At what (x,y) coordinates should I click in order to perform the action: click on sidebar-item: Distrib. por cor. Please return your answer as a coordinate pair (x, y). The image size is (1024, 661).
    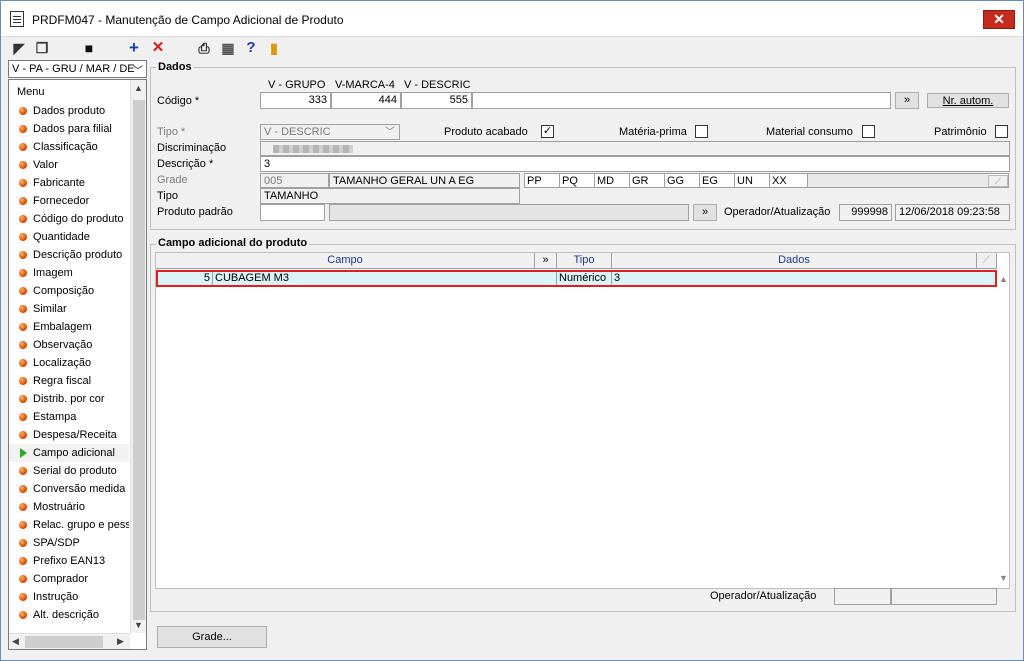
    Looking at the image, I should click on (69, 399).